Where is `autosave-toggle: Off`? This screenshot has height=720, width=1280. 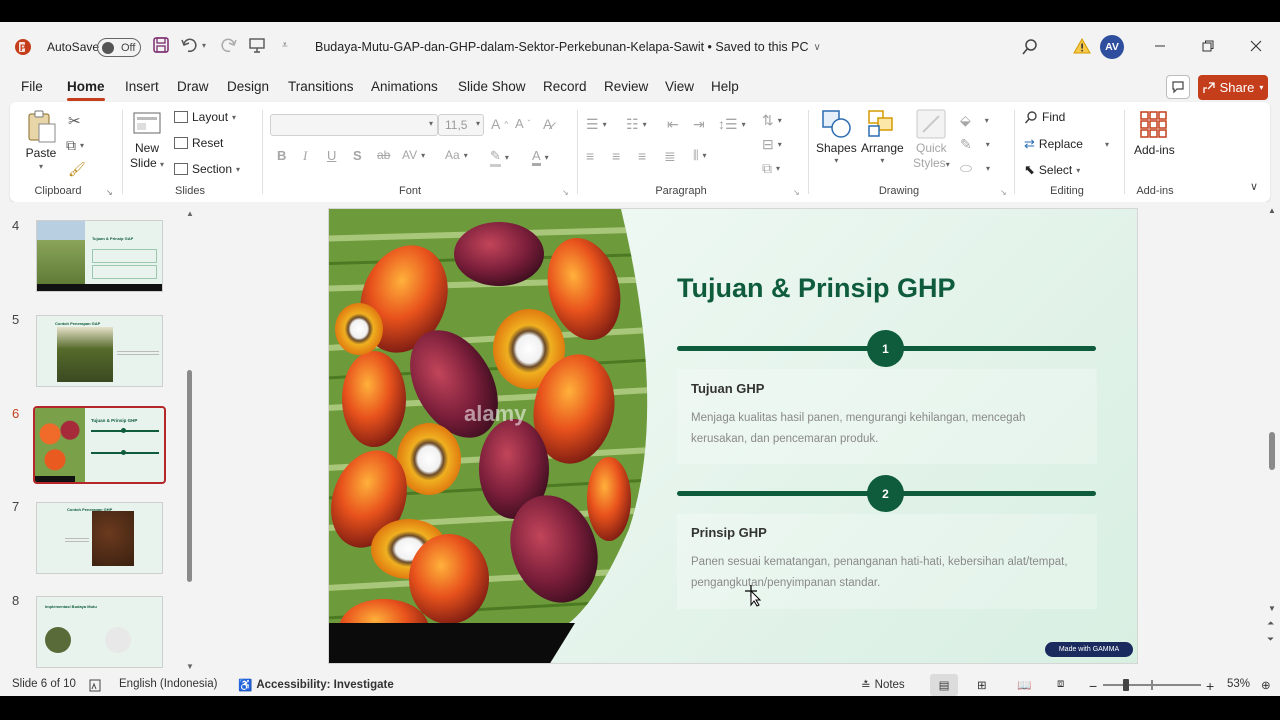 autosave-toggle: Off is located at coordinates (119, 47).